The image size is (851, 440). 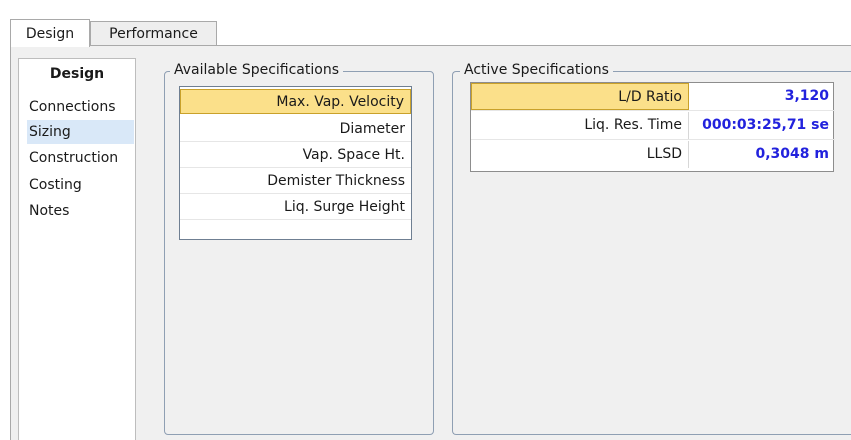 What do you see at coordinates (80, 132) in the screenshot?
I see `nav-item-sizing: Sizing` at bounding box center [80, 132].